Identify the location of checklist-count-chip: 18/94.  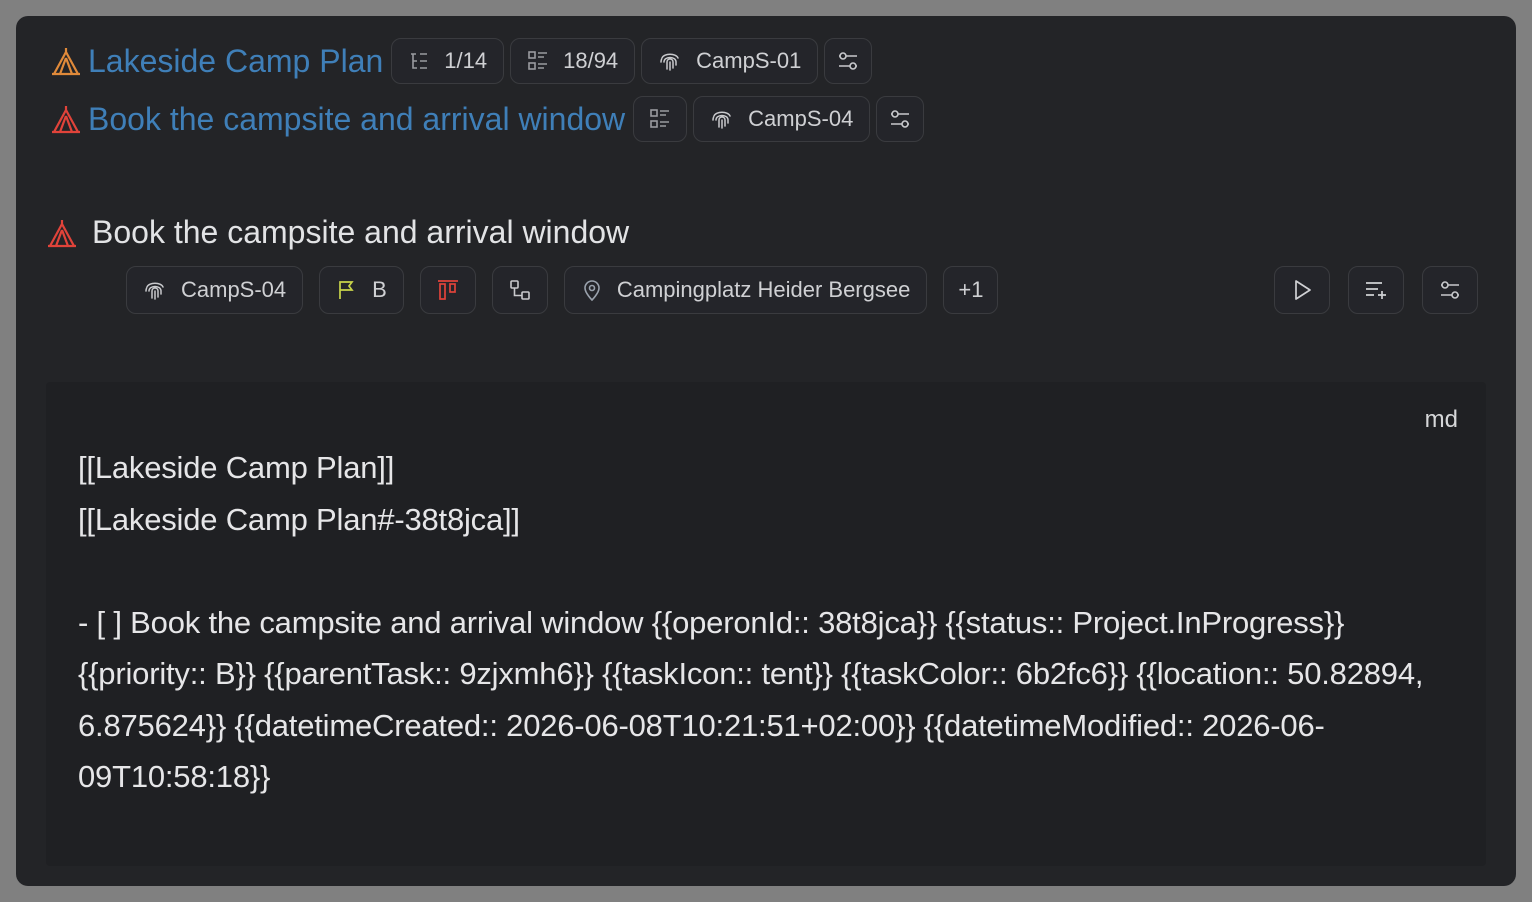
(573, 61).